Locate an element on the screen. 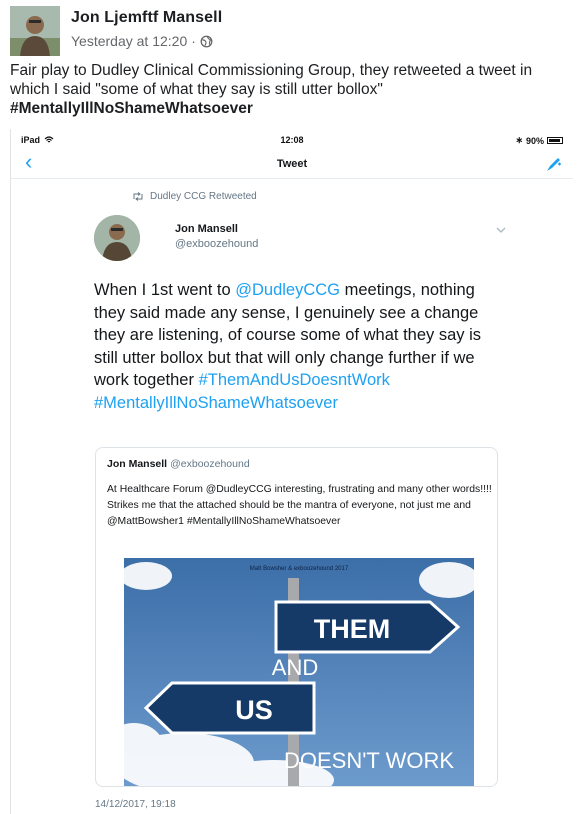 The width and height of the screenshot is (577, 814). post-header: Jon Ljemftf Mansell Yesterday at 12:20 · is located at coordinates (116, 31).